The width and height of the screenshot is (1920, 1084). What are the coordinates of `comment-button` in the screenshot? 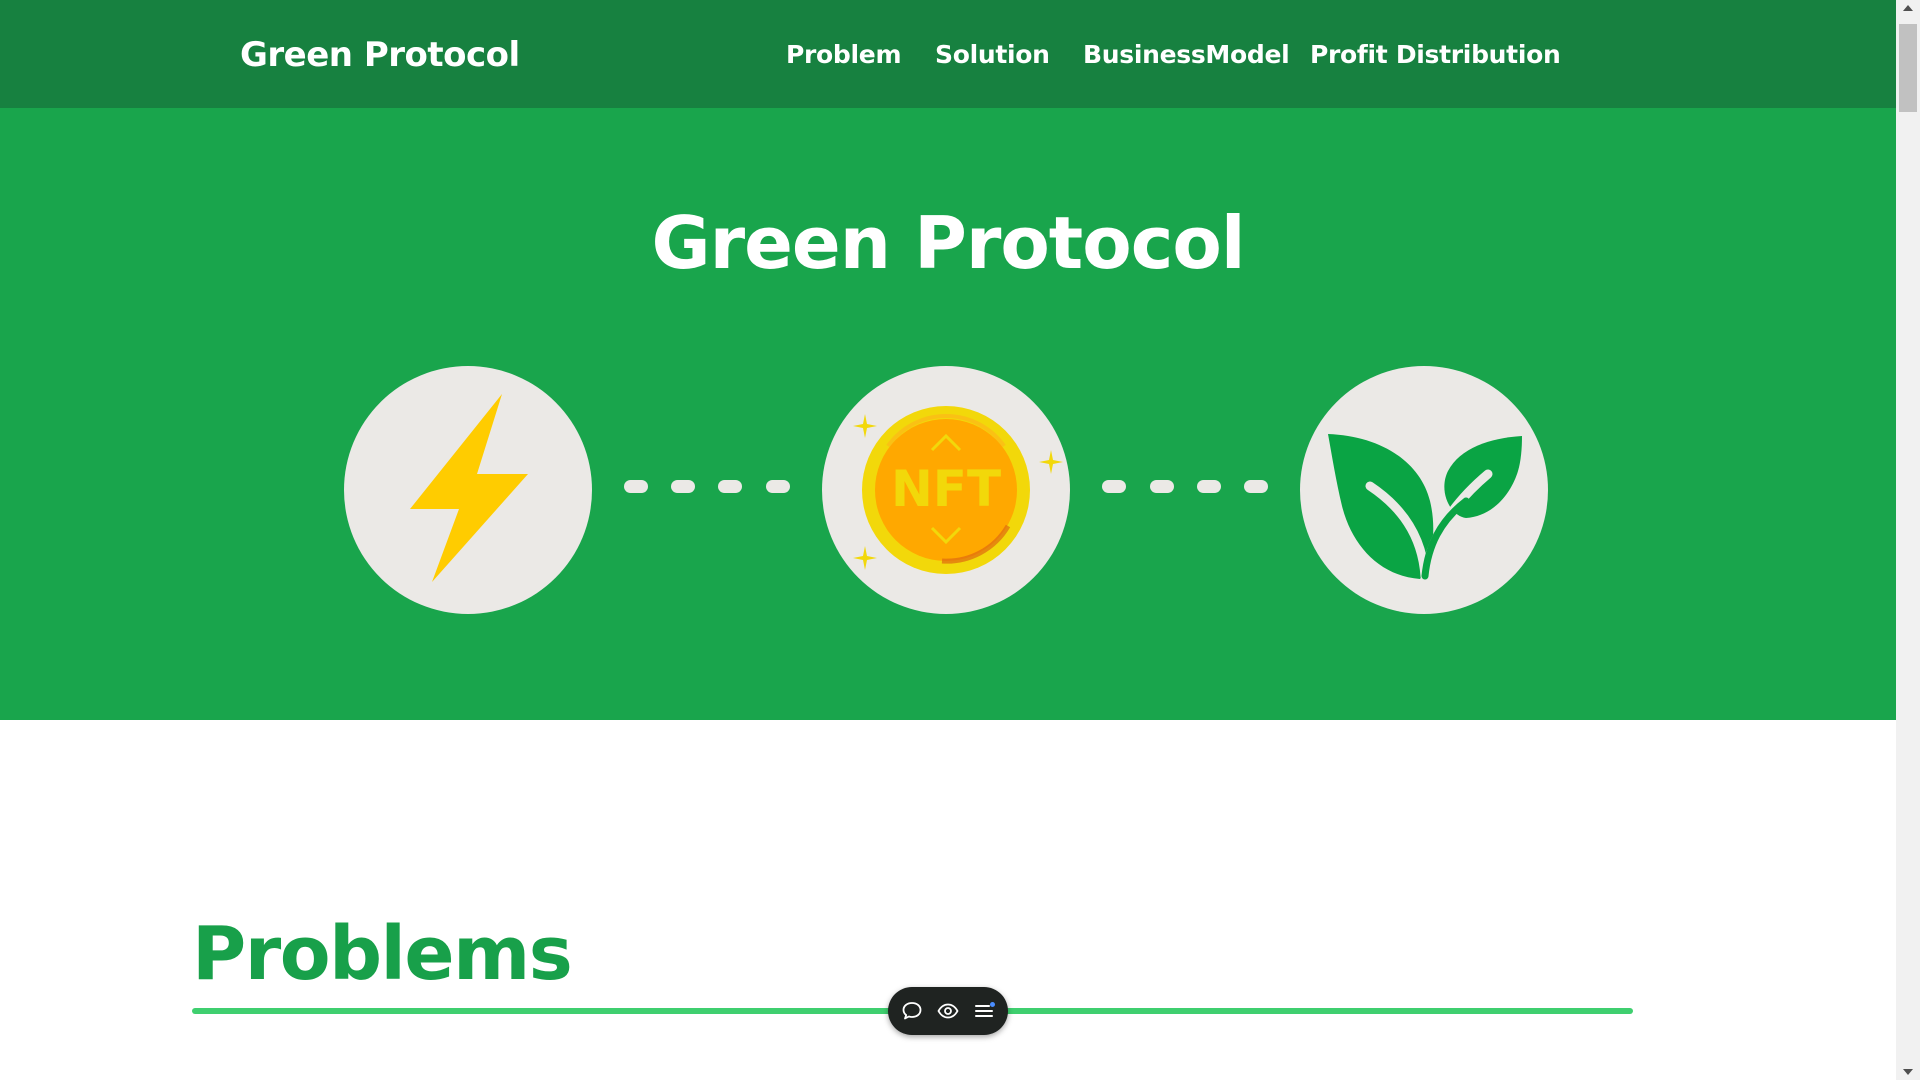 It's located at (912, 1011).